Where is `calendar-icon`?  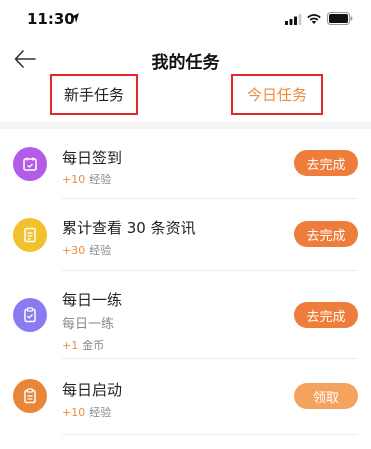
calendar-icon is located at coordinates (30, 164).